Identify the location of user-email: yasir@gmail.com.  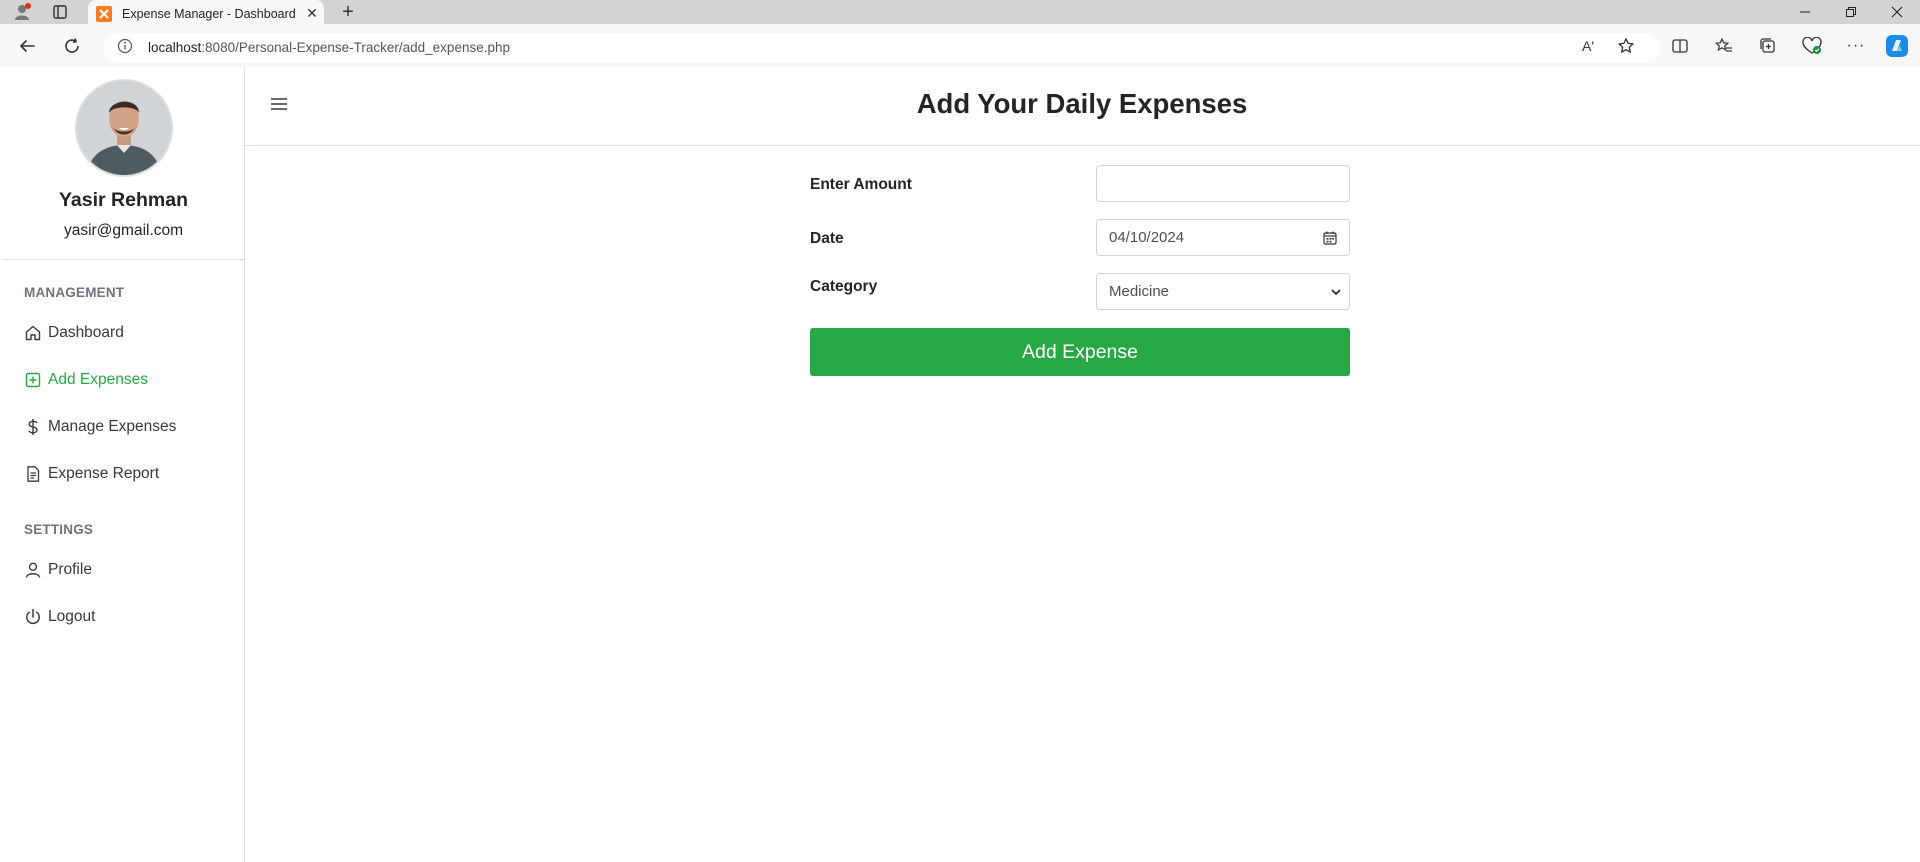
(123, 230).